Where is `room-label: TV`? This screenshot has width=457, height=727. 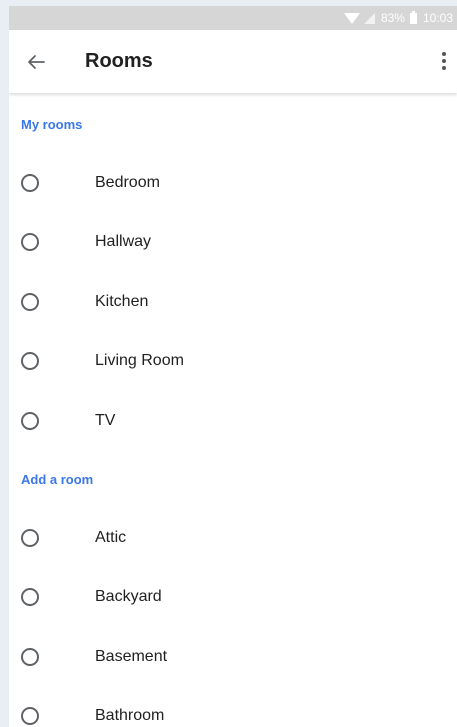 room-label: TV is located at coordinates (105, 420).